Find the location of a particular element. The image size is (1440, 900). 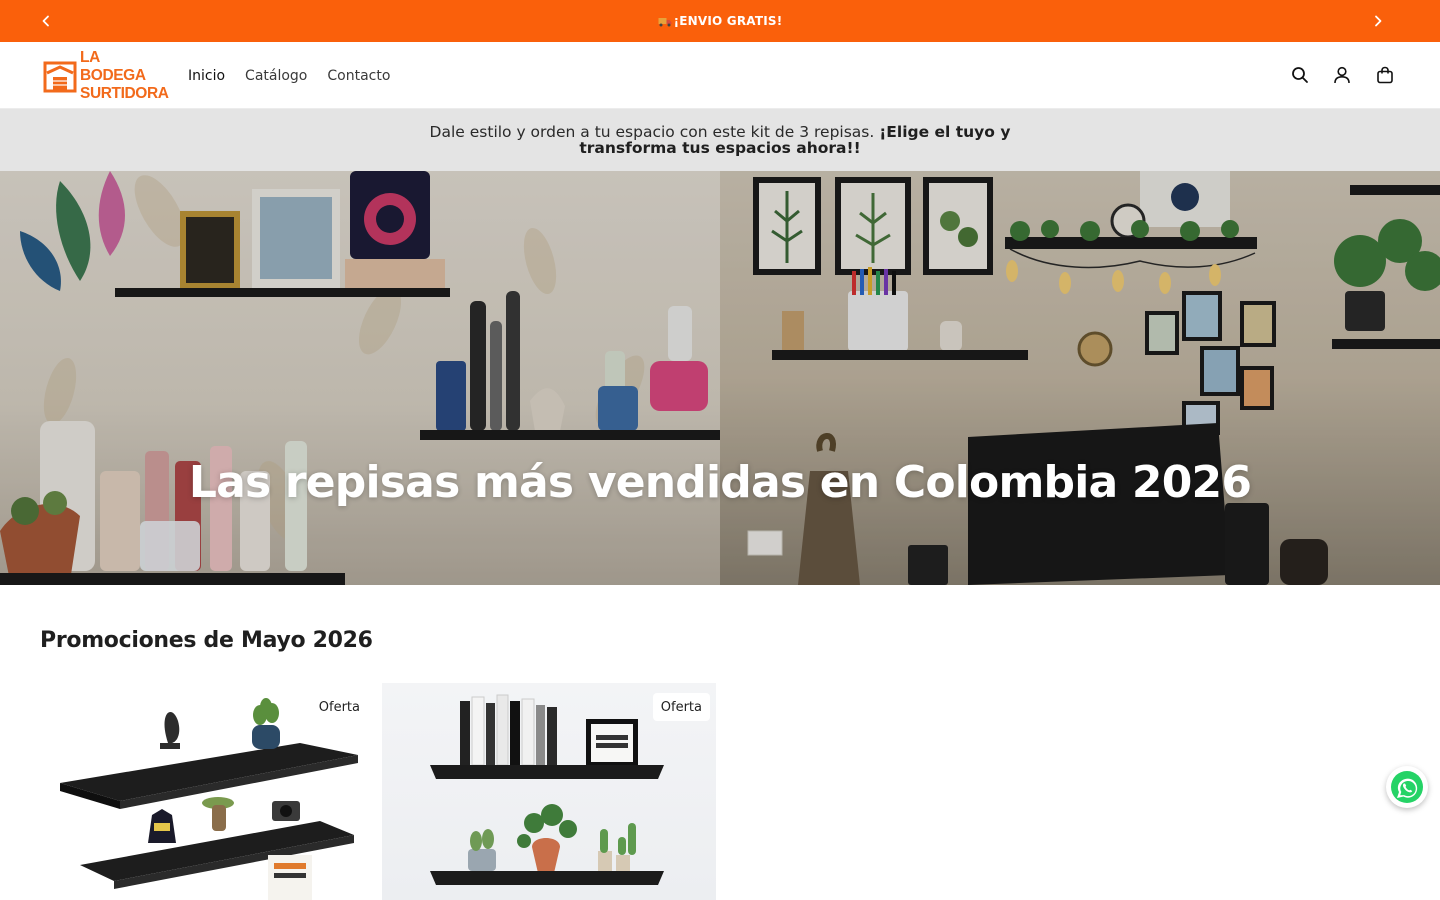

account-icon is located at coordinates (1342, 75).